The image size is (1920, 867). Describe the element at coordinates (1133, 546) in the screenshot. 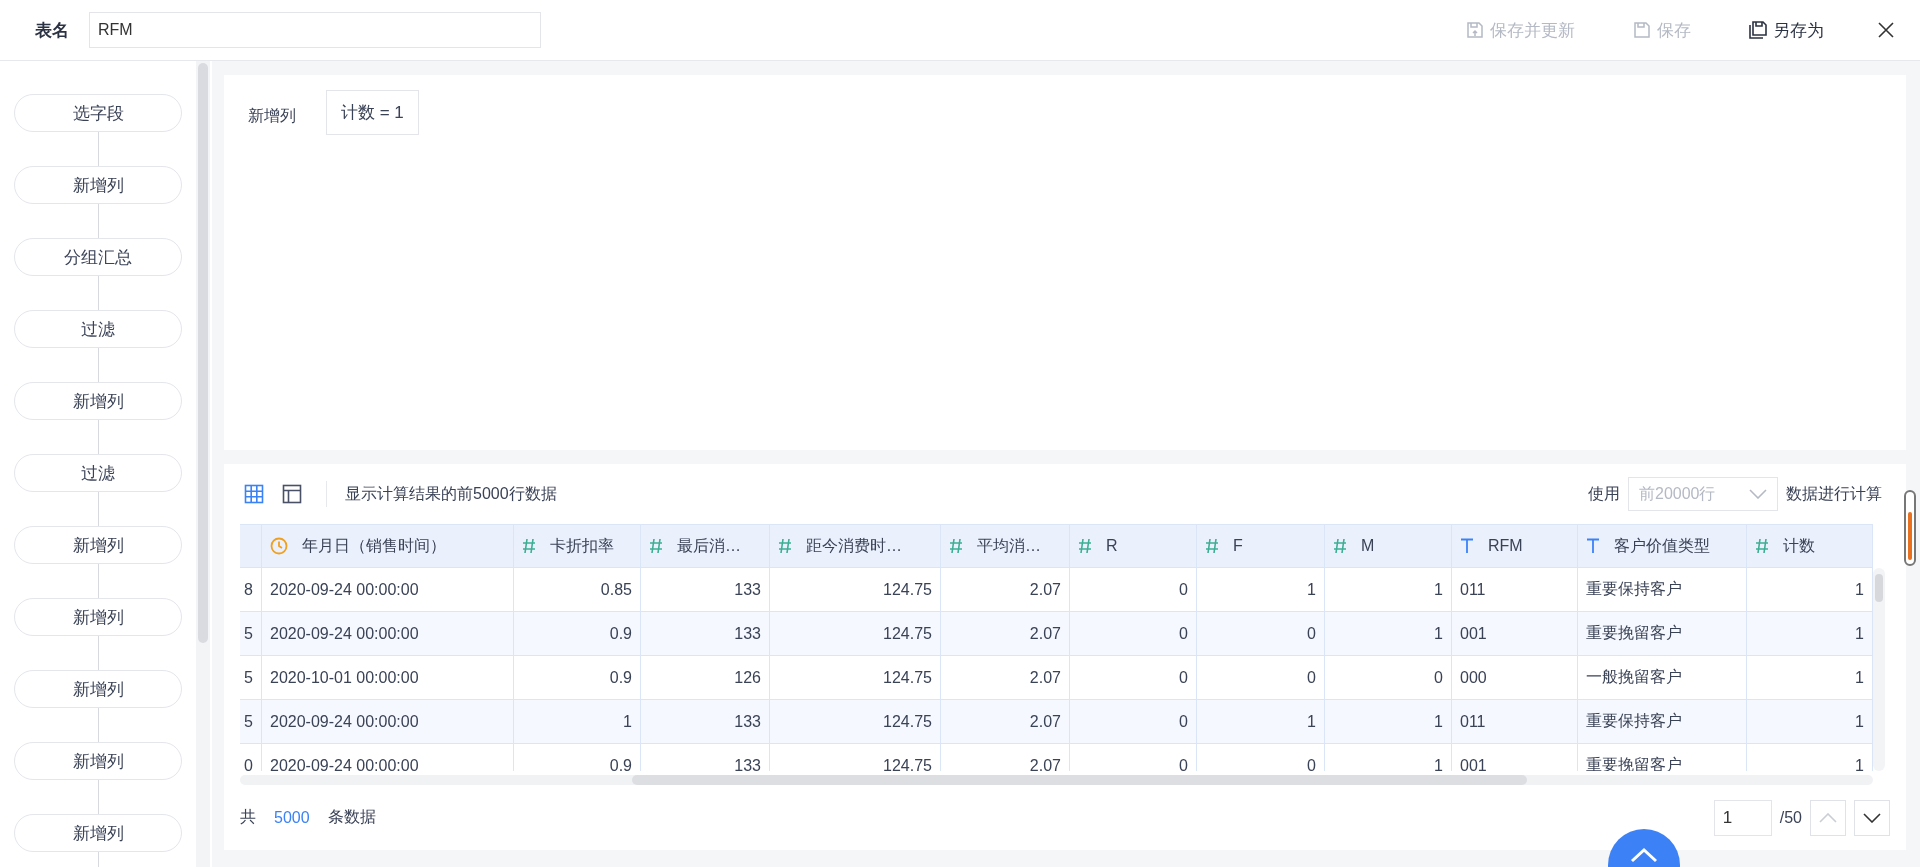

I see `column-header: R` at that location.